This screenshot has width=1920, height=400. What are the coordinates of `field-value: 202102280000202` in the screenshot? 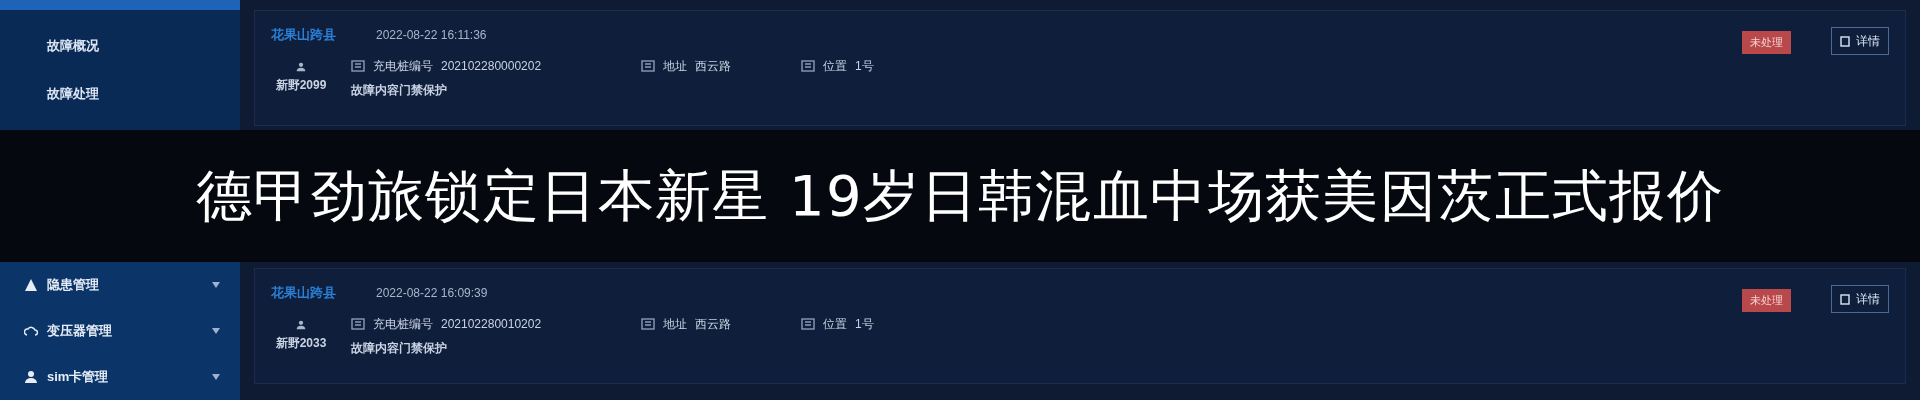 It's located at (491, 66).